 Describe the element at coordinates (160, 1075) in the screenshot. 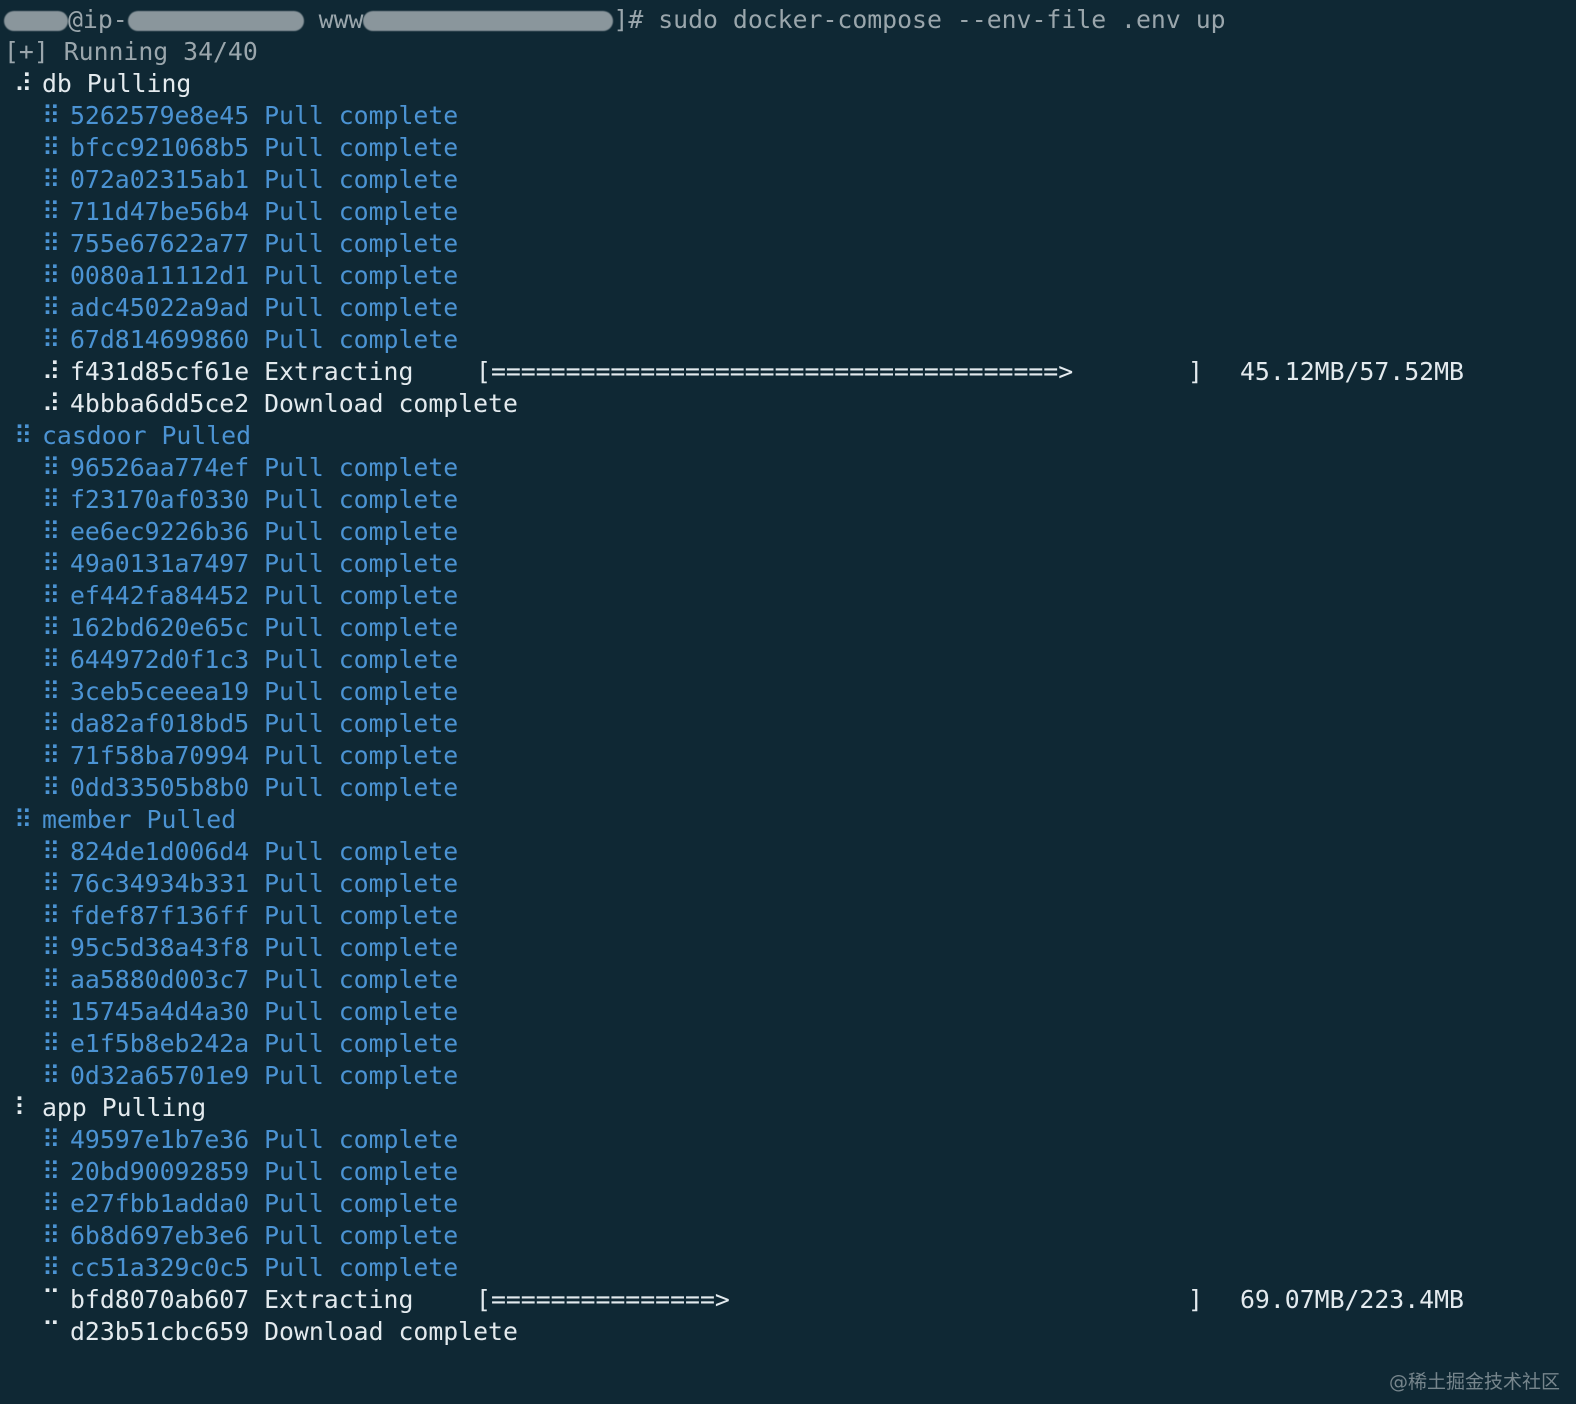

I see `layer-id: 0d32a65701e9` at that location.